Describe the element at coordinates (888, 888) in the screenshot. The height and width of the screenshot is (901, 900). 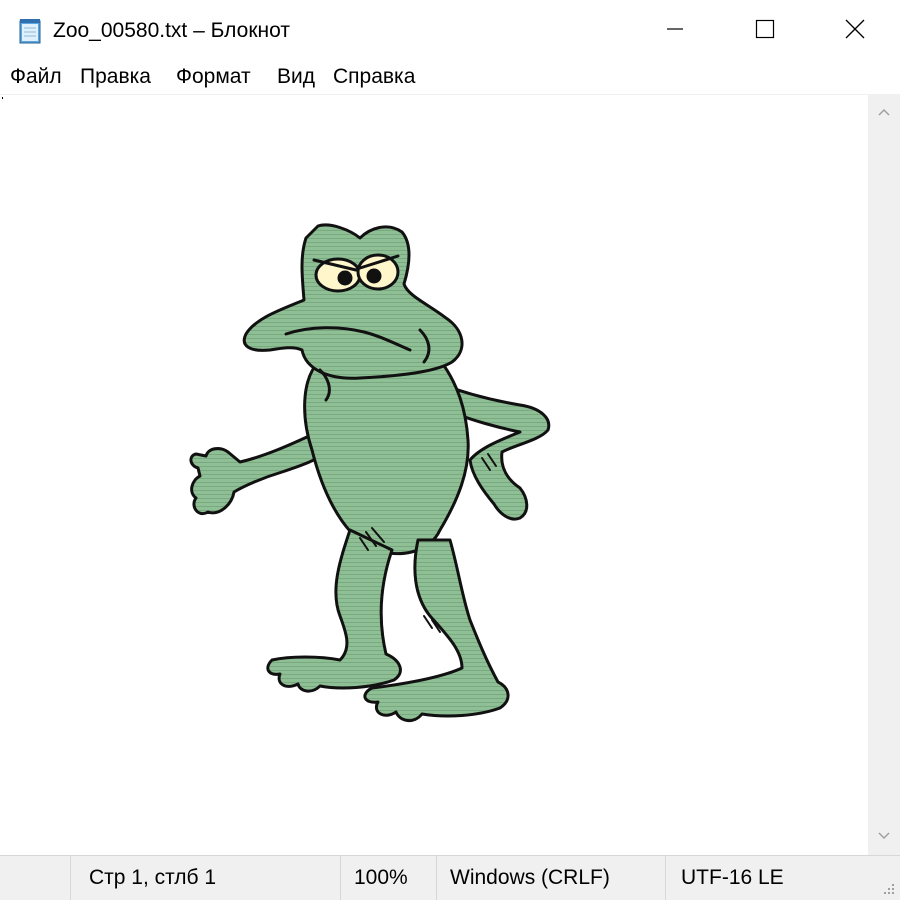
I see `resize-grip-icon` at that location.